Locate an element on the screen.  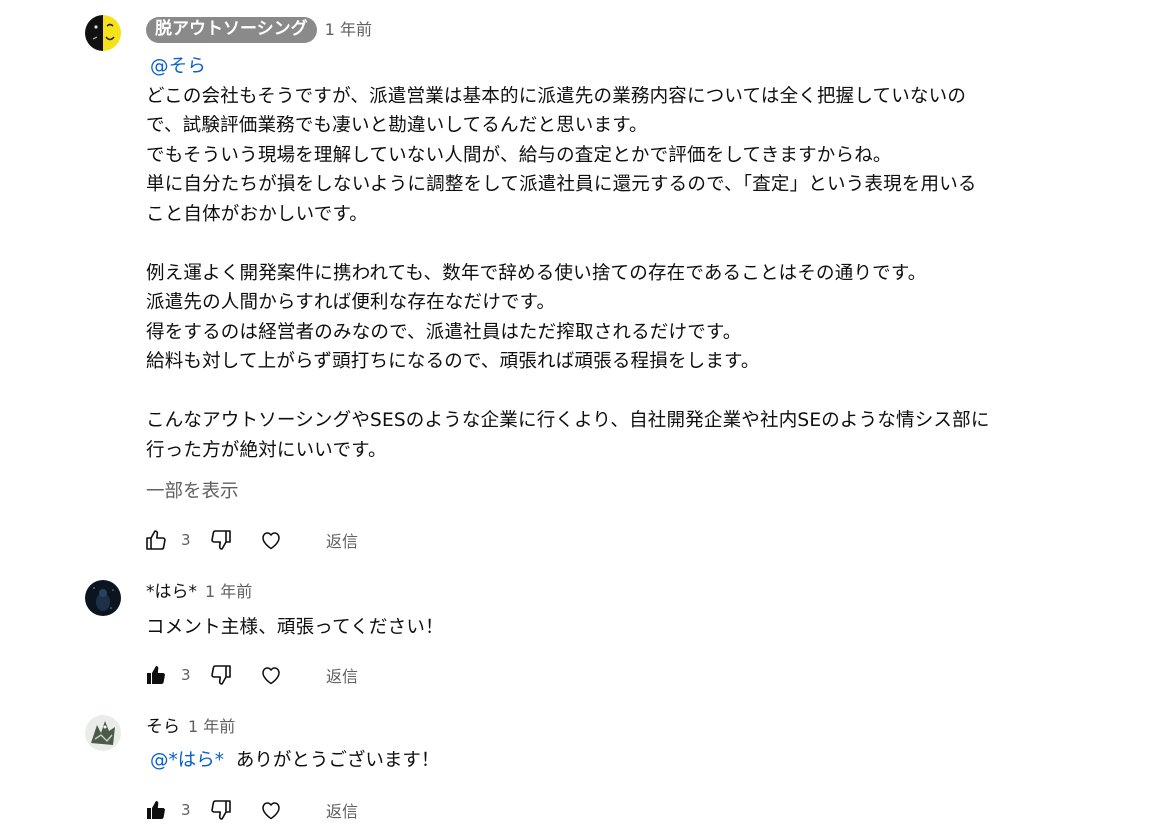
comment-line: 給料も対して上がらず頭打ちになるので、頑張れば頑張る程損をします。 is located at coordinates (453, 361).